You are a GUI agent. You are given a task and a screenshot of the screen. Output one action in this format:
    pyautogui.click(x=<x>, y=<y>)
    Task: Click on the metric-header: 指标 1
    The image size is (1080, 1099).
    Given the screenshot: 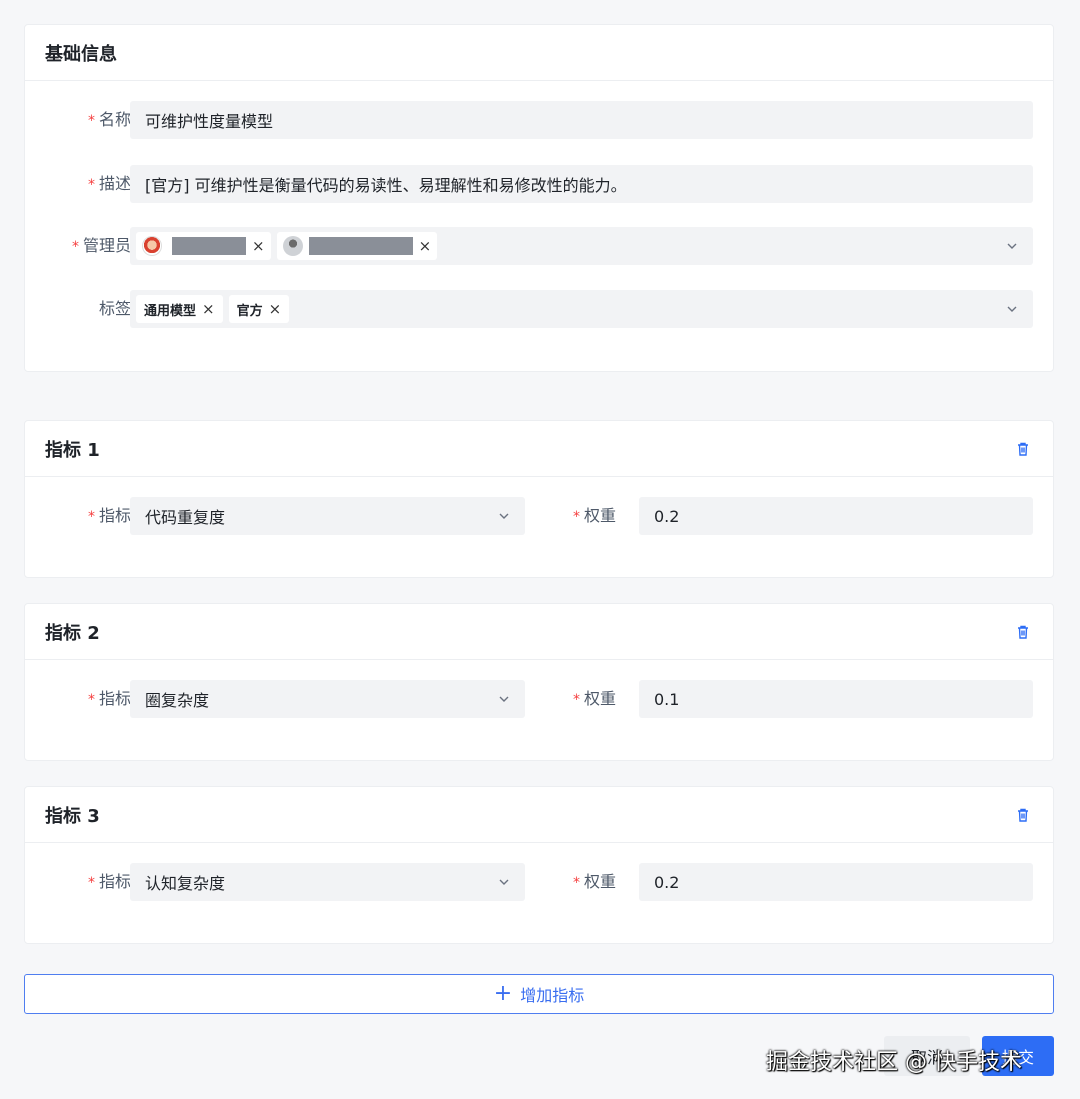 What is the action you would take?
    pyautogui.click(x=539, y=449)
    